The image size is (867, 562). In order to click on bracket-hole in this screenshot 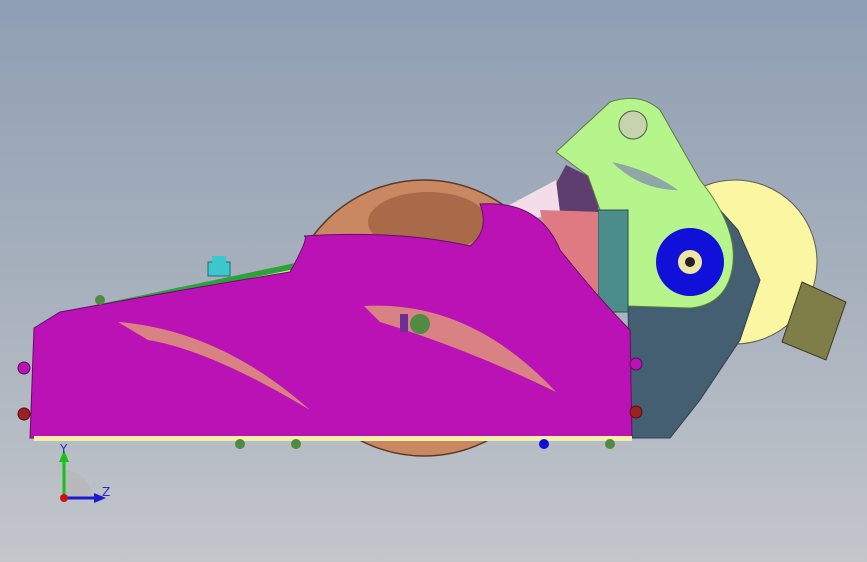, I will do `click(633, 125)`.